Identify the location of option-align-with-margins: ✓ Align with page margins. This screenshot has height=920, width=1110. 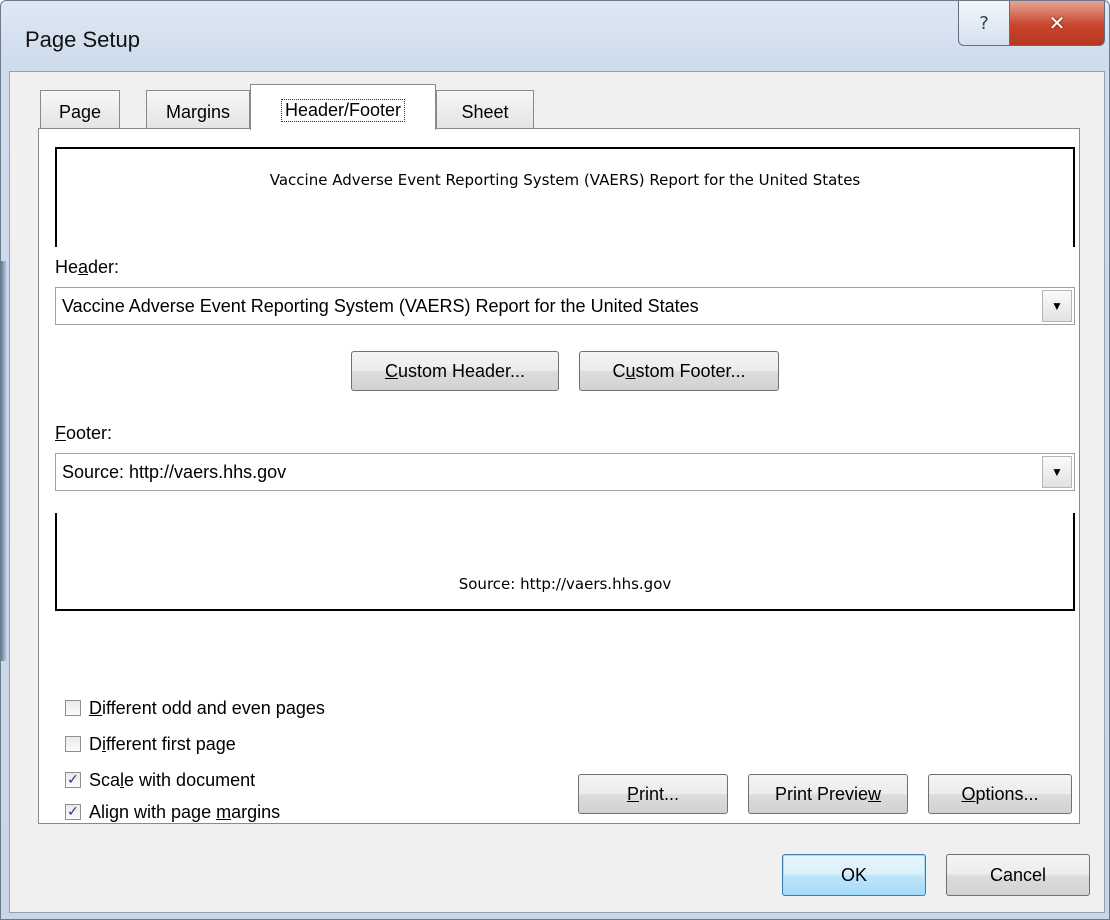
(173, 811).